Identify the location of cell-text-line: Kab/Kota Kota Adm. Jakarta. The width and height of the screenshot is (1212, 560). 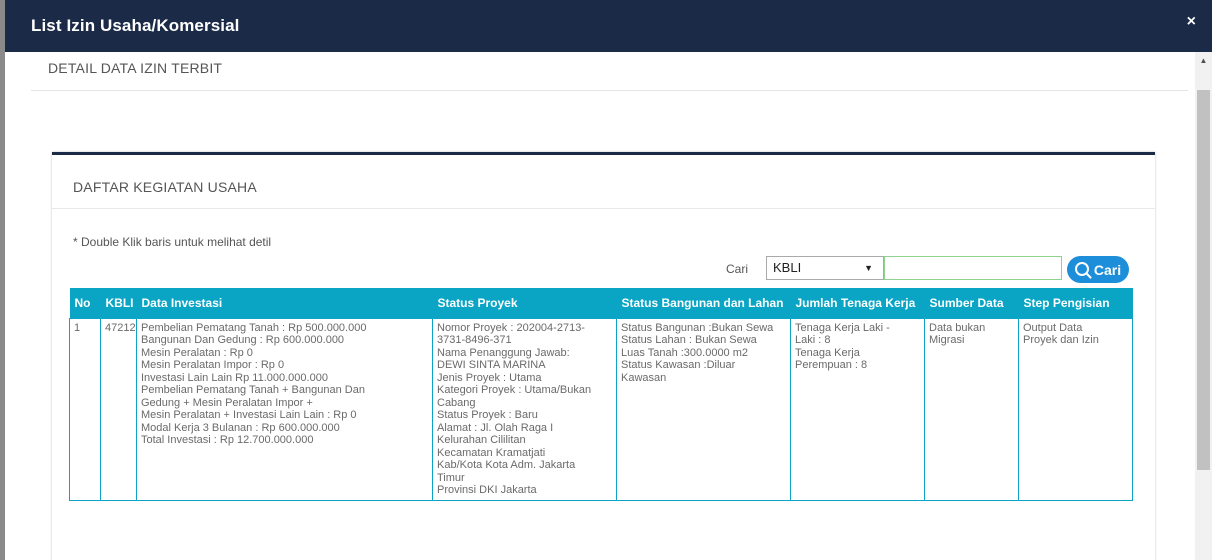
(506, 465).